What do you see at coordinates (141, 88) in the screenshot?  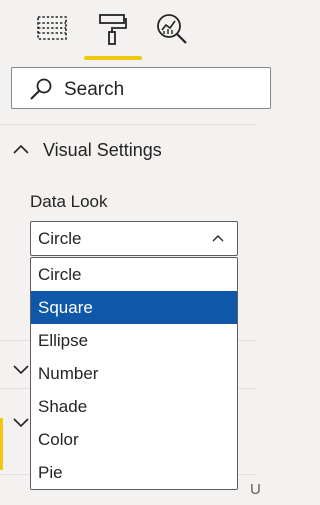 I see `search-input: Search` at bounding box center [141, 88].